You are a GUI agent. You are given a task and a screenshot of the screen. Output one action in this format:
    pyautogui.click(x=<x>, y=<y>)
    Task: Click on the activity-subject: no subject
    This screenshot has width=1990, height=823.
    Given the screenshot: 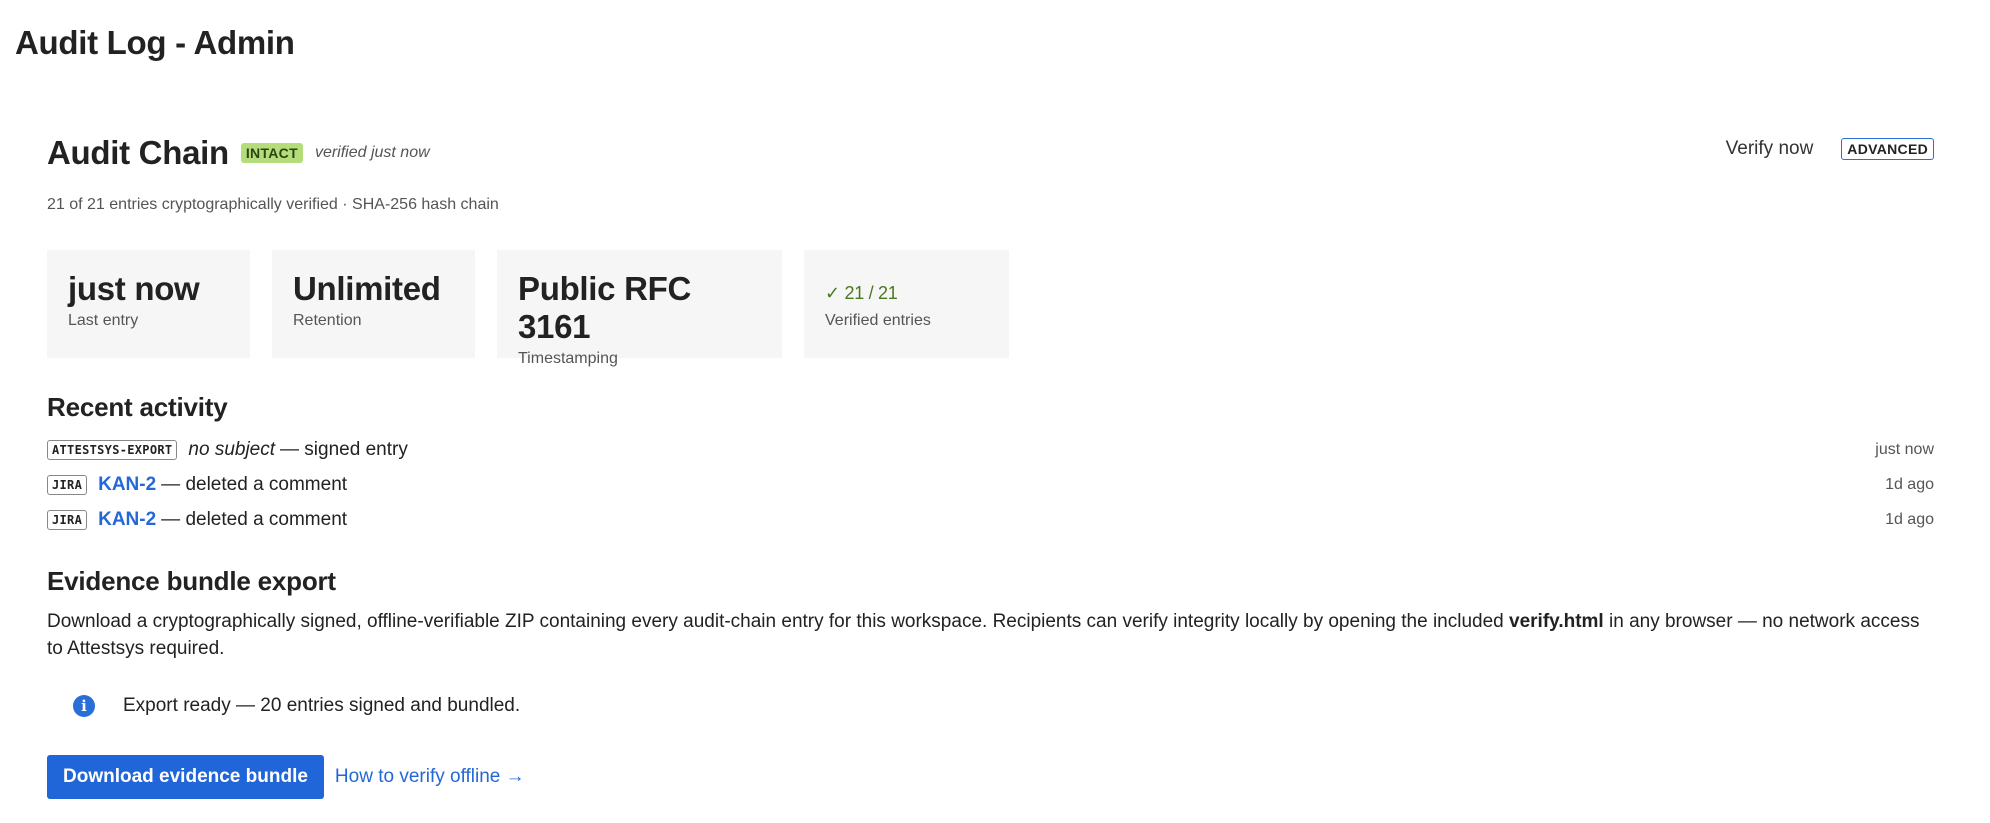 What is the action you would take?
    pyautogui.click(x=232, y=449)
    